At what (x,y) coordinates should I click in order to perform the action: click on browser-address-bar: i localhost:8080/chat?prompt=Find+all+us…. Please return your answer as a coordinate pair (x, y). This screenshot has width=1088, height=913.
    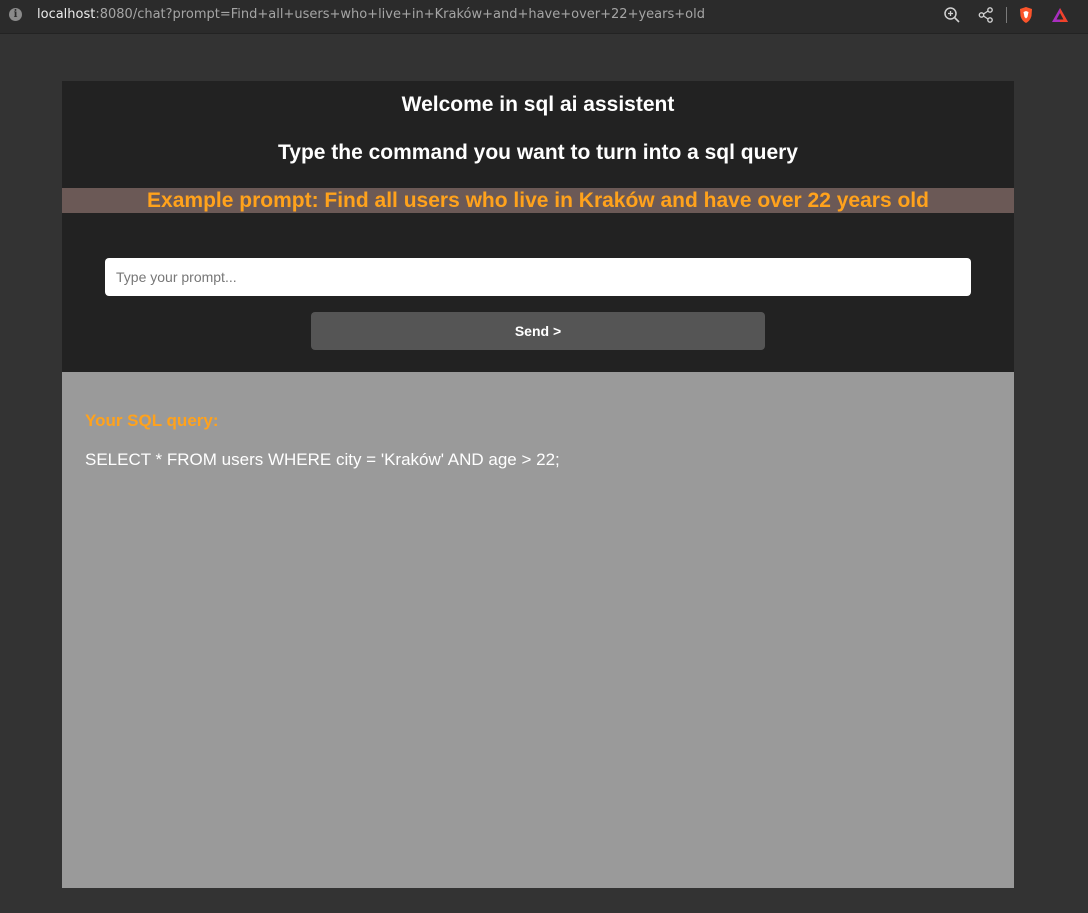
    Looking at the image, I should click on (544, 17).